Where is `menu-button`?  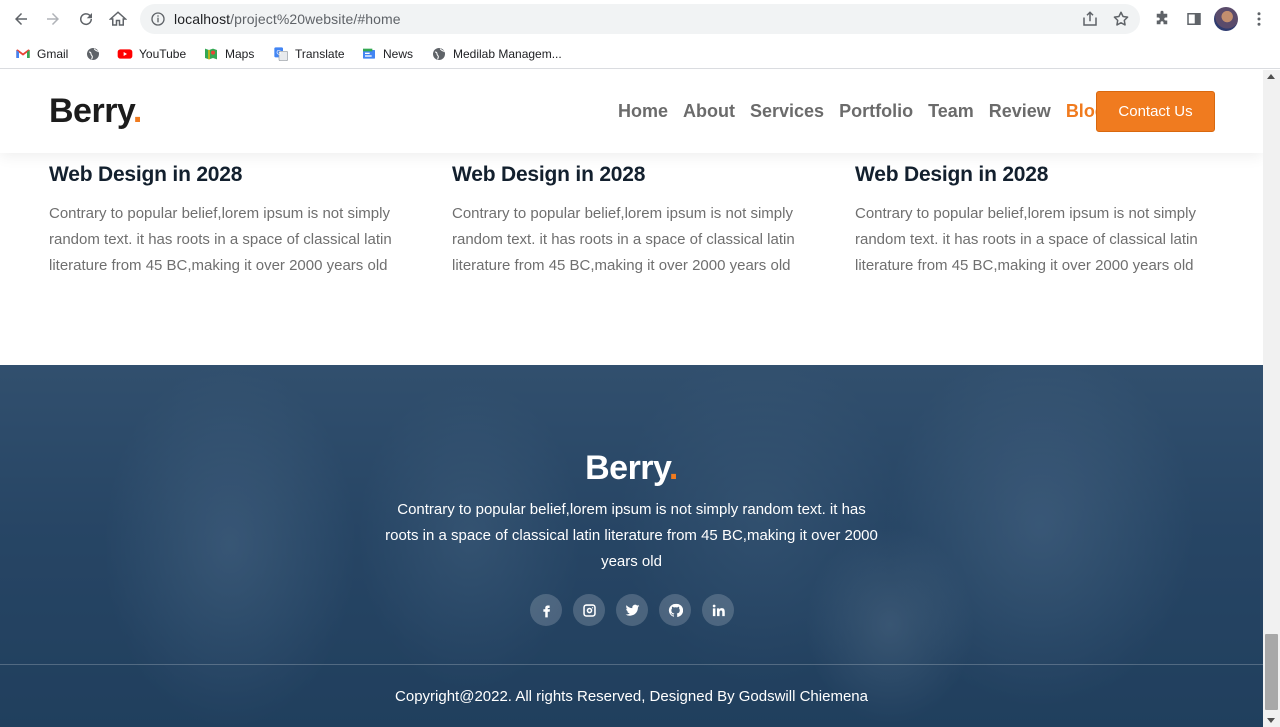
menu-button is located at coordinates (1259, 19).